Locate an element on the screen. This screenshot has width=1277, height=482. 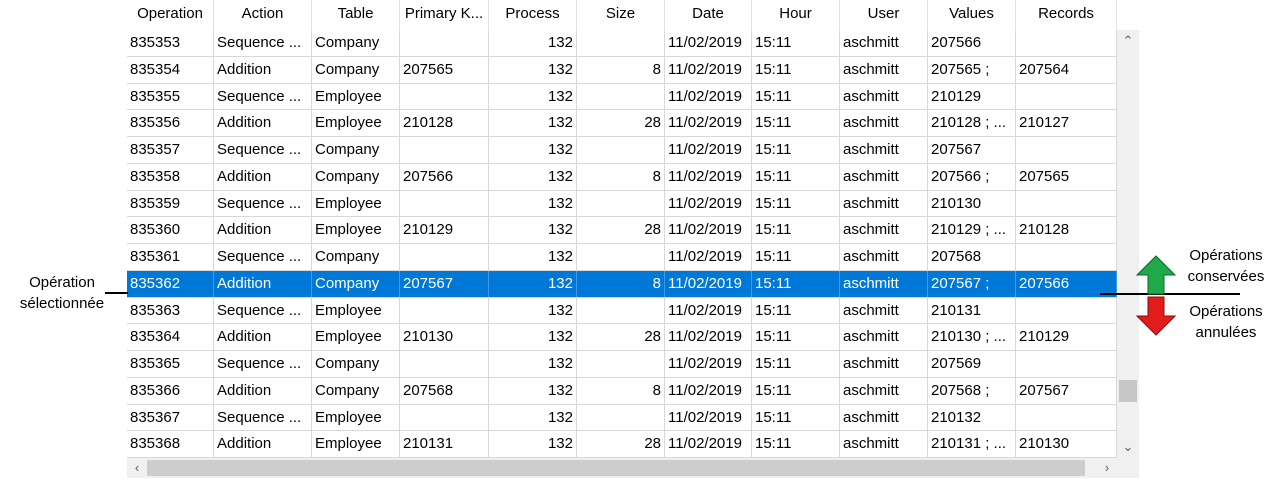
cell-operation: 835359 is located at coordinates (170, 203).